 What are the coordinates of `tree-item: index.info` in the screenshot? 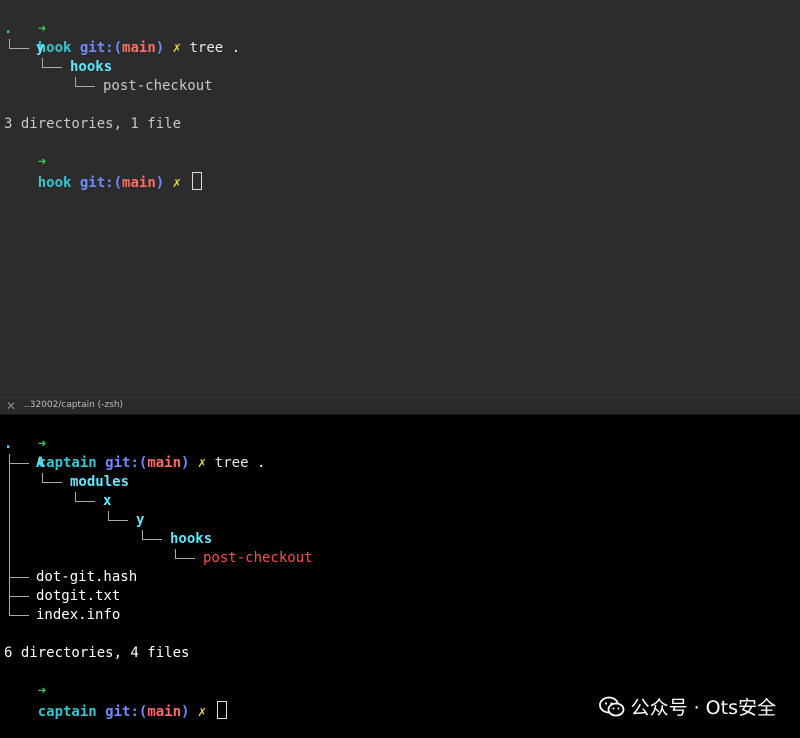 It's located at (78, 615).